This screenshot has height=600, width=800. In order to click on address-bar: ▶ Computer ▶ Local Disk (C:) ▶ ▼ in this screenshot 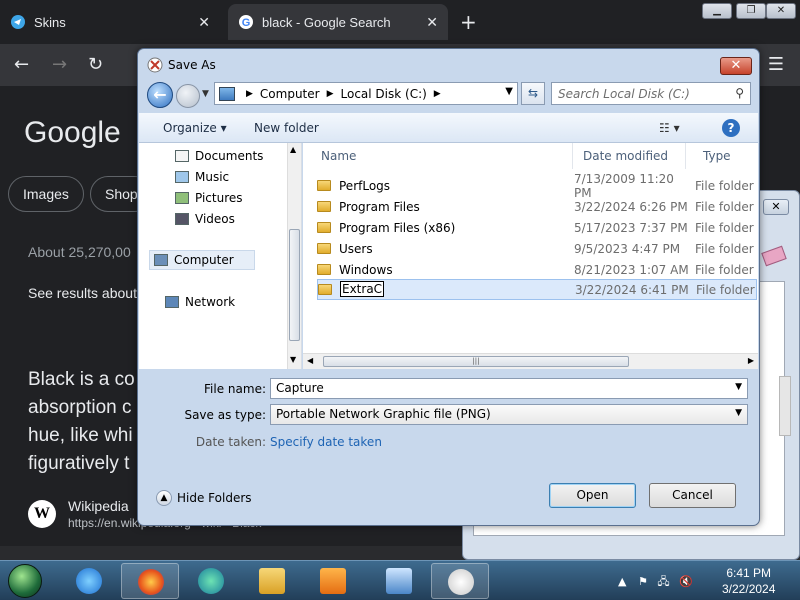, I will do `click(366, 93)`.